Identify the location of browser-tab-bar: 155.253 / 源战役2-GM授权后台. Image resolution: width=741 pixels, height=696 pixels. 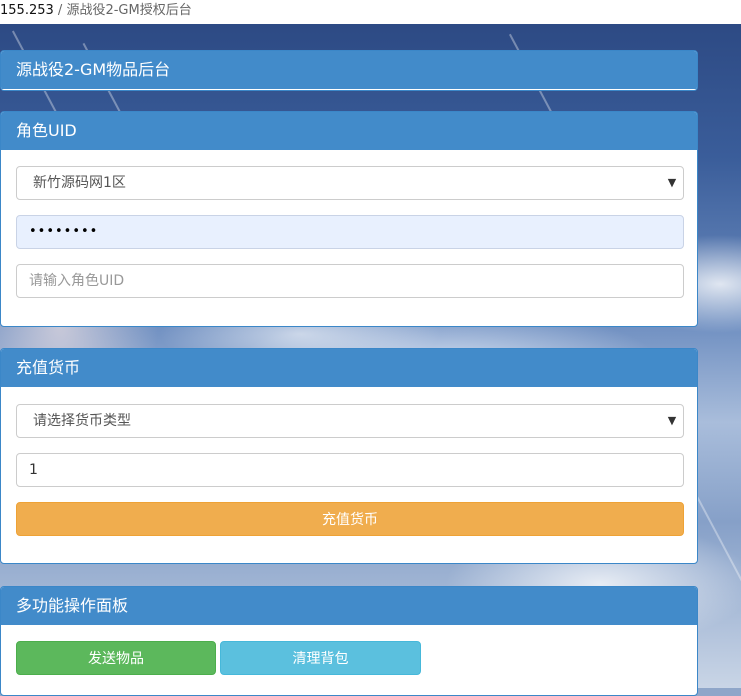
(370, 12).